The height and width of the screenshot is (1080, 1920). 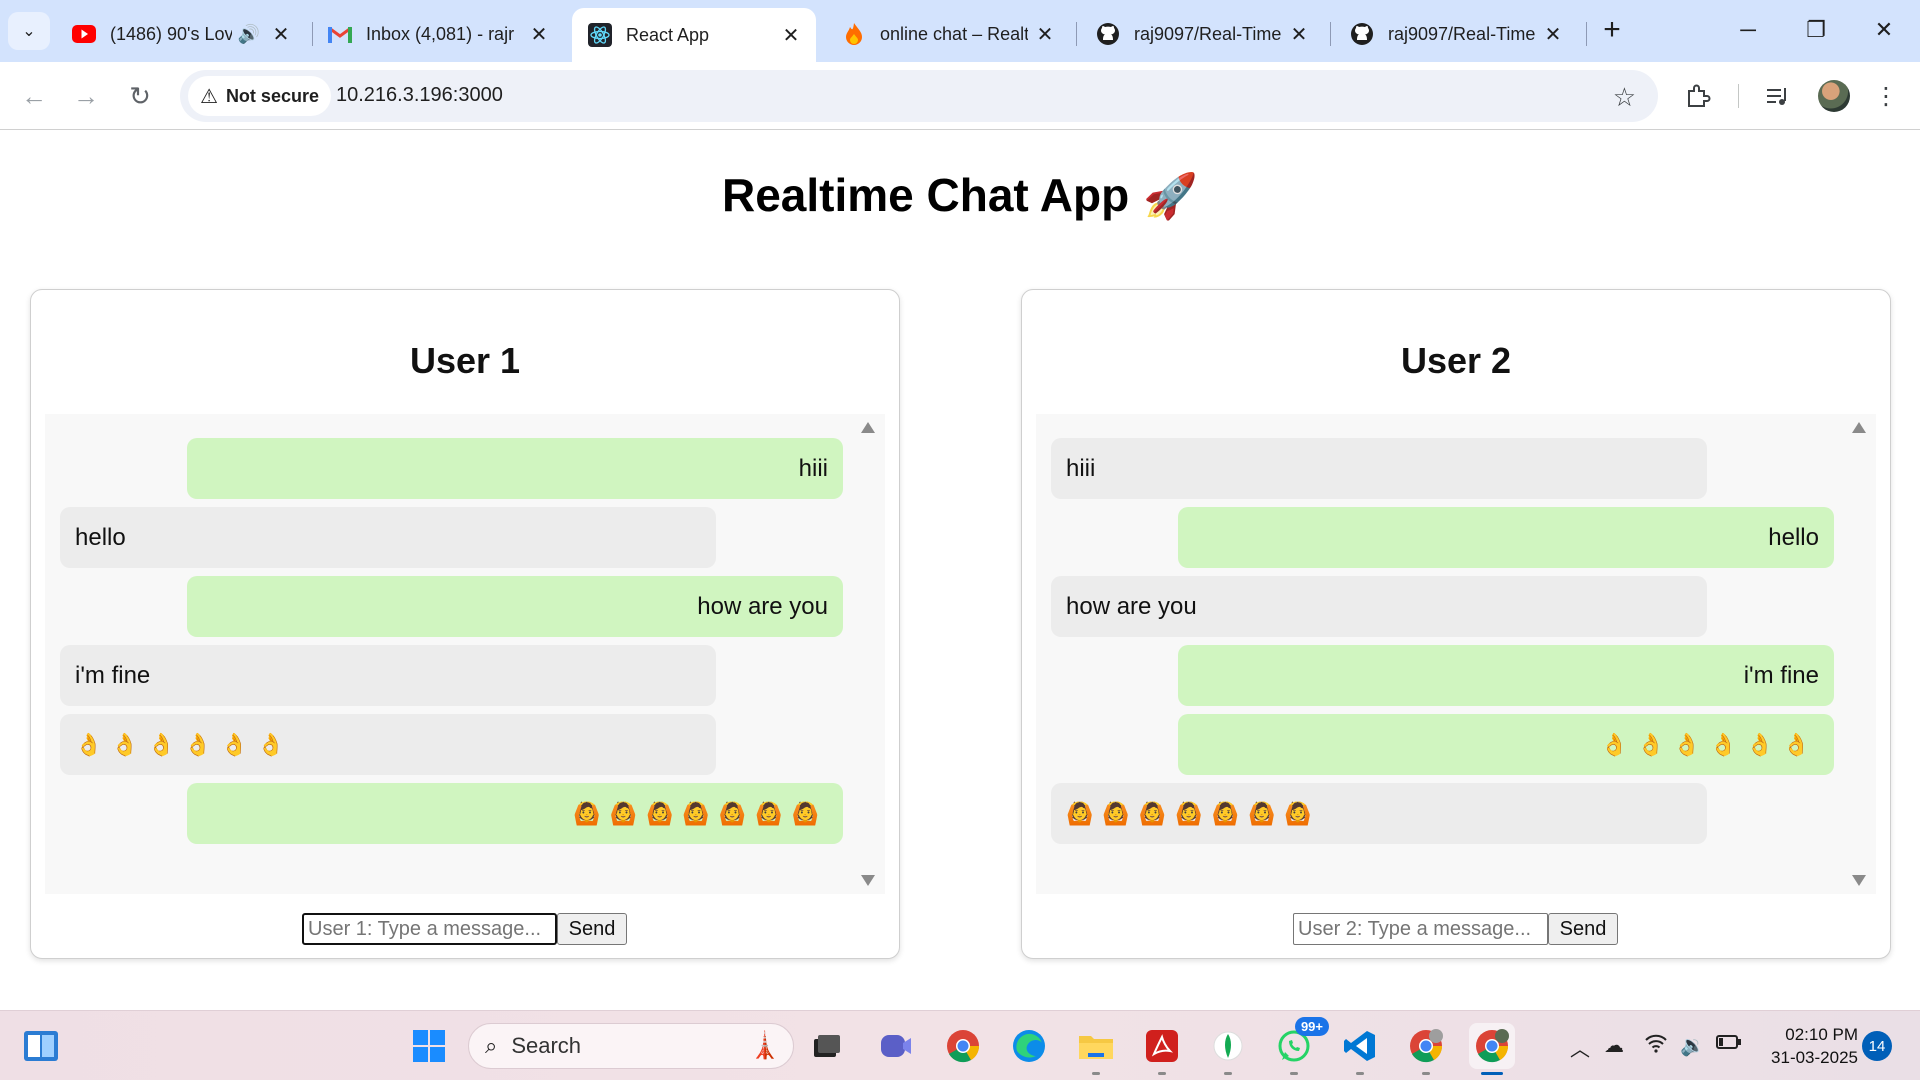 I want to click on message-bubble-sent: 👌👌👌👌👌👌, so click(x=1506, y=744).